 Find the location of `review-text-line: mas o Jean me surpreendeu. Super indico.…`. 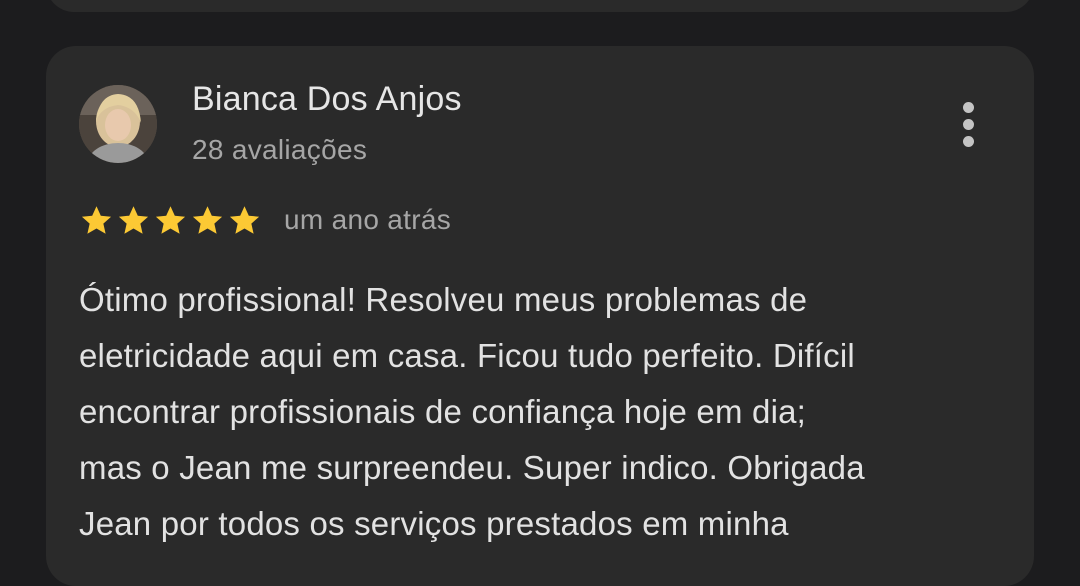

review-text-line: mas o Jean me surpreendeu. Super indico.… is located at coordinates (472, 467).